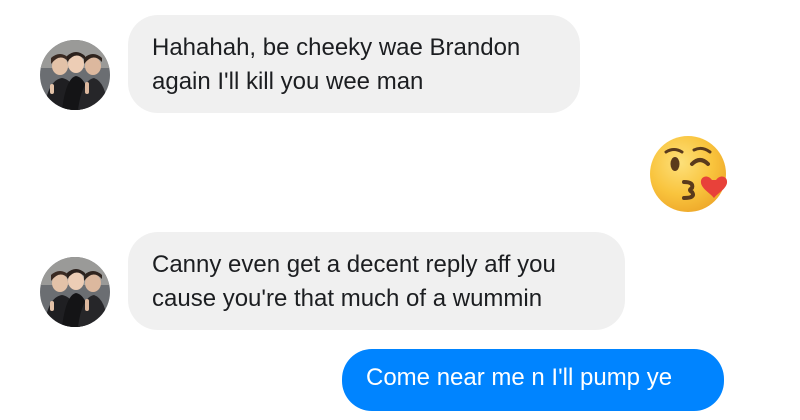 This screenshot has height=420, width=800. I want to click on message-text-line: Canny even get a decent reply aff you, so click(354, 264).